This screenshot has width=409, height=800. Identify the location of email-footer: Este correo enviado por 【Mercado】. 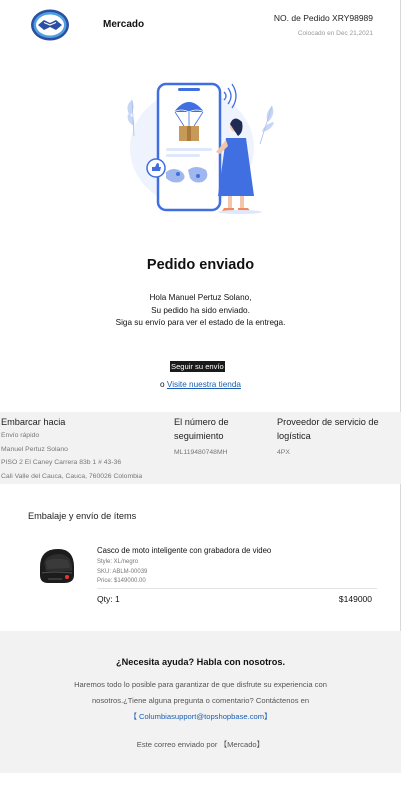
(200, 744).